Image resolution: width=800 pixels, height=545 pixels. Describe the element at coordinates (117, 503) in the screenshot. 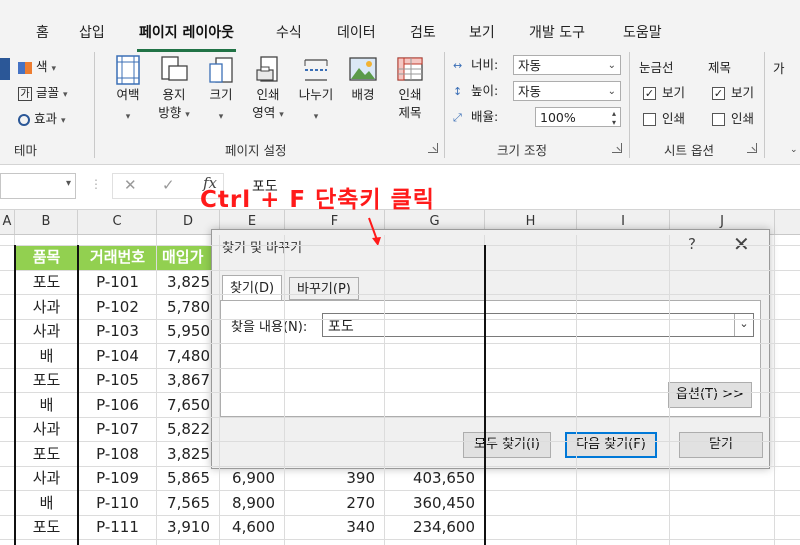

I see `table-cell: P-110` at that location.